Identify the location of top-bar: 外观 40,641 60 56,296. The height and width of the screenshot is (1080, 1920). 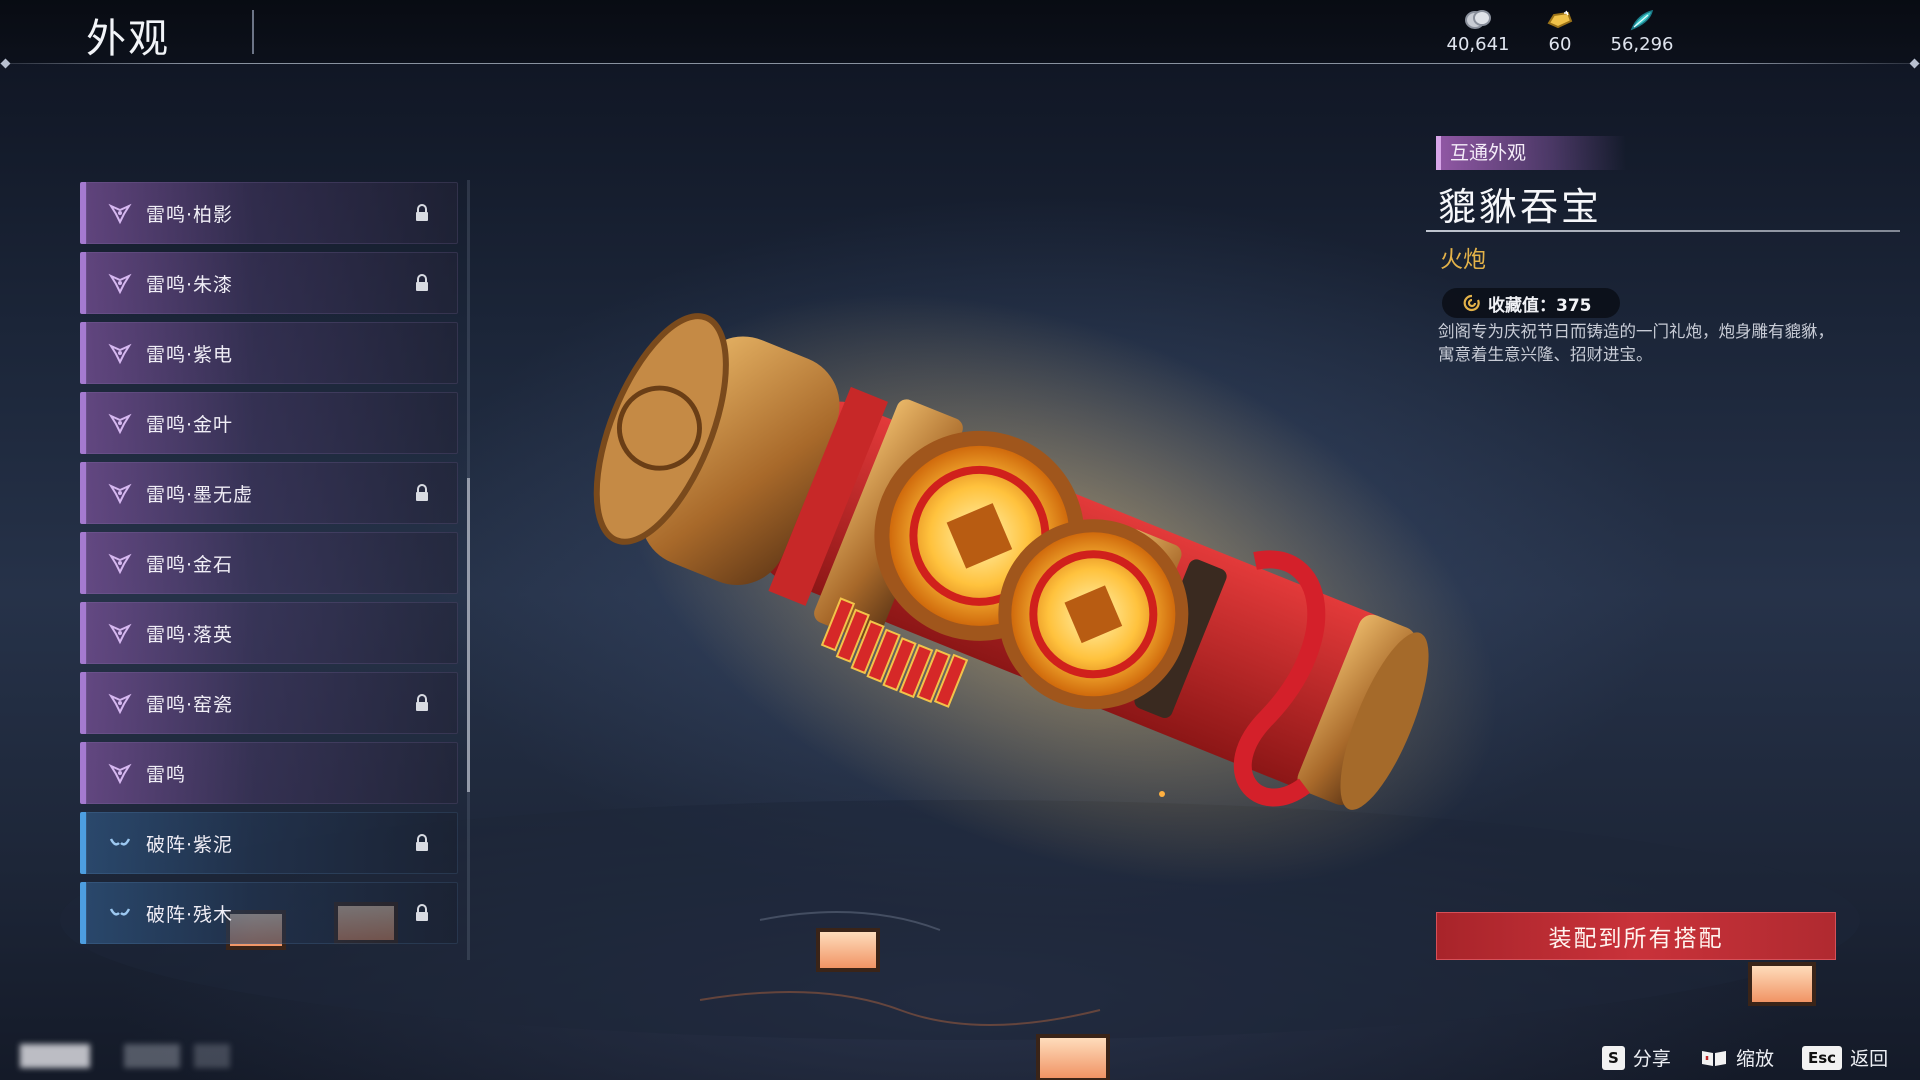
(960, 32).